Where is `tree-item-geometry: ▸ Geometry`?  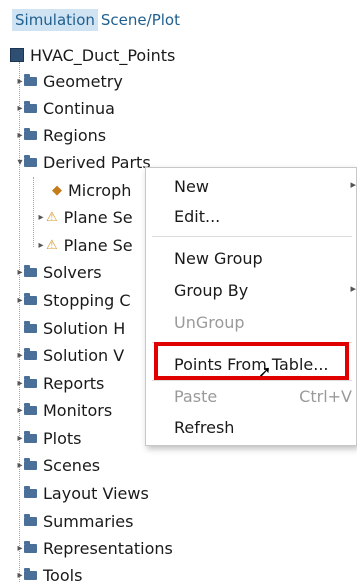
tree-item-geometry: ▸ Geometry is located at coordinates (69, 81).